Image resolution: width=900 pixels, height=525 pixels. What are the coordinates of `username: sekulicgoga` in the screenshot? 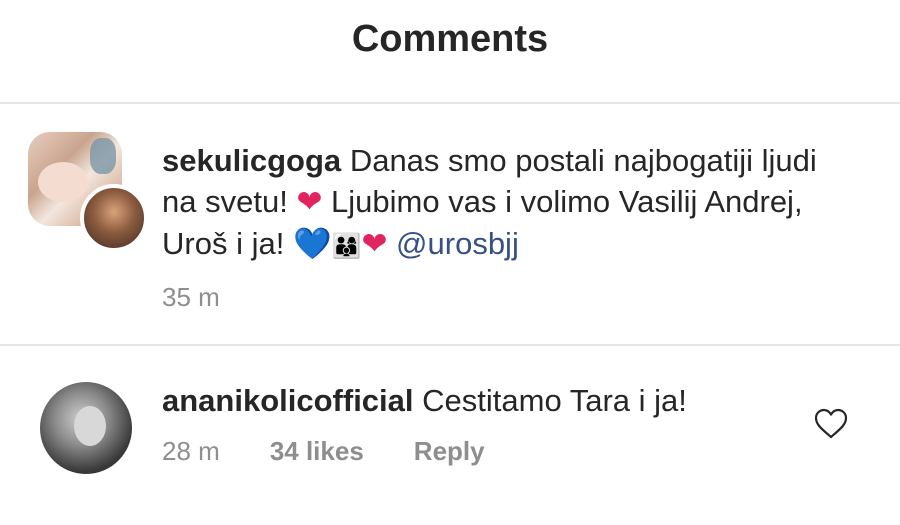 It's located at (251, 160).